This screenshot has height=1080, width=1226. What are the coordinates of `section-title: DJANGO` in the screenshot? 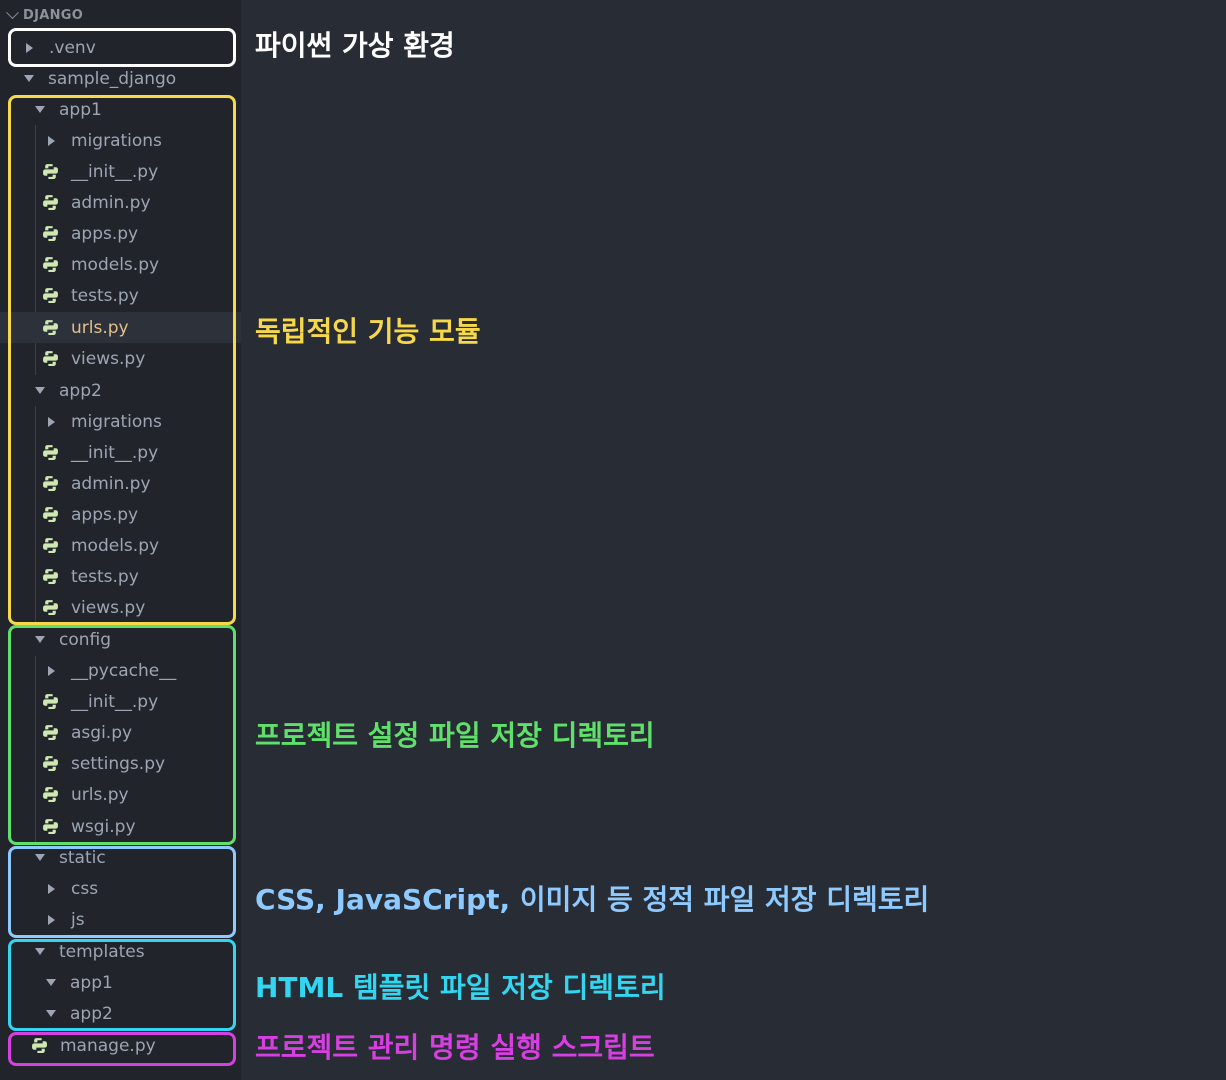 It's located at (53, 15).